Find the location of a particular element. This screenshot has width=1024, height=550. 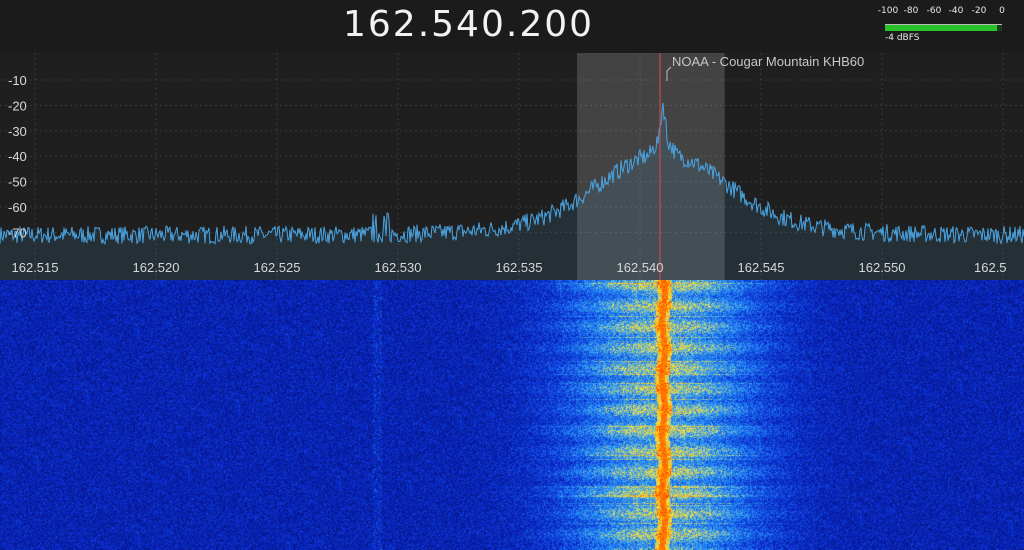

y-tick-label: -40 is located at coordinates (17, 156).